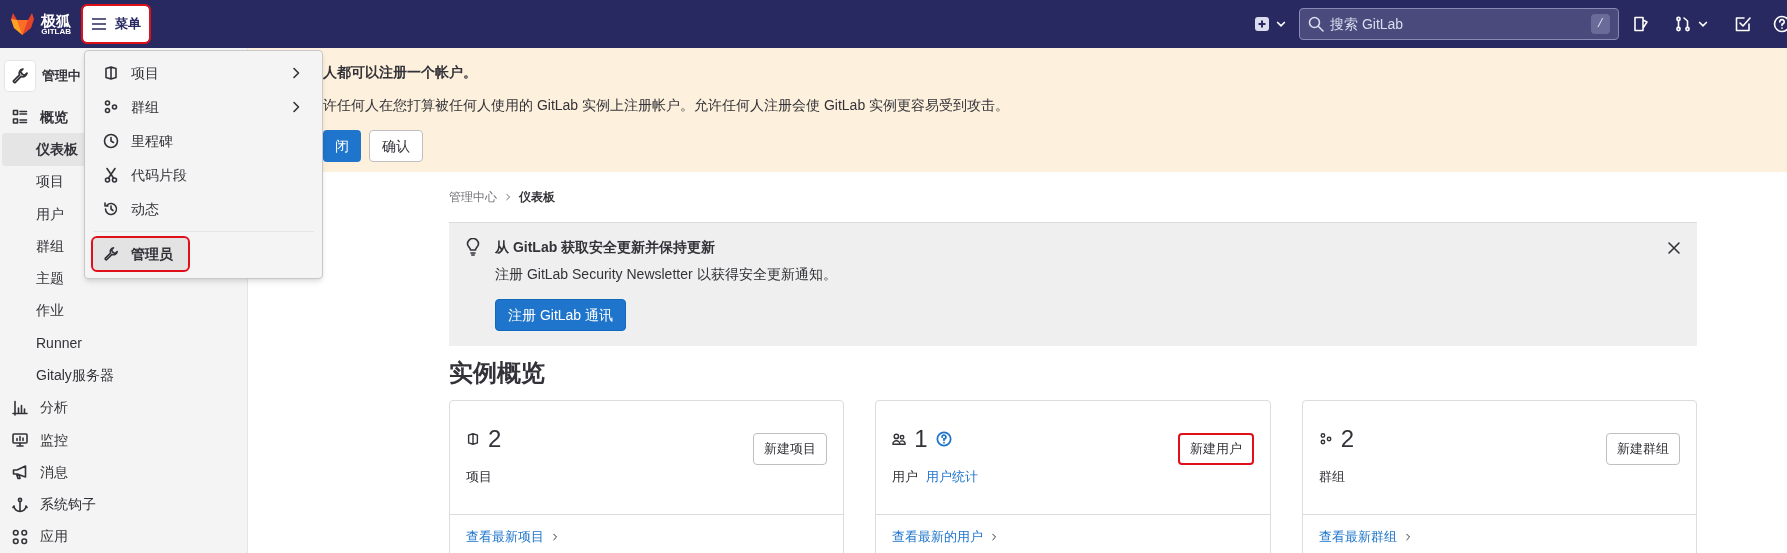 Image resolution: width=1787 pixels, height=553 pixels. What do you see at coordinates (400, 72) in the screenshot?
I see `banner-title: 人都可以注册一个帐户。` at bounding box center [400, 72].